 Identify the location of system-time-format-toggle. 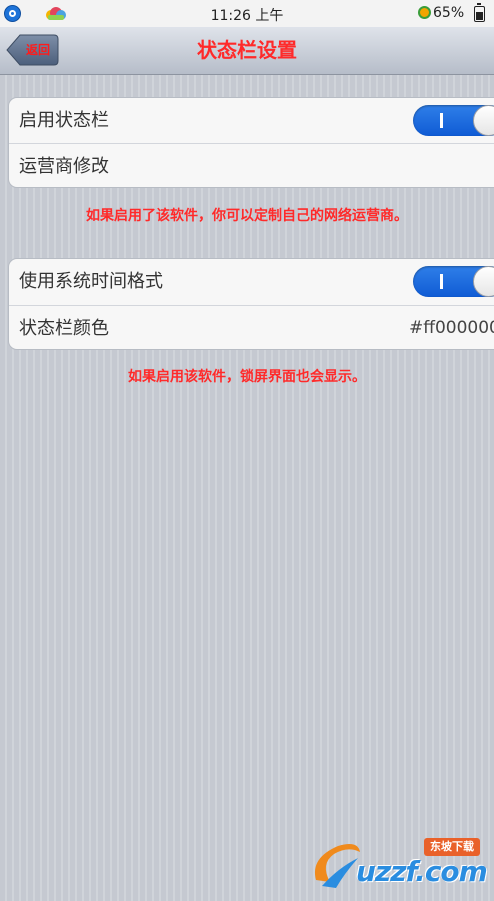
(453, 281).